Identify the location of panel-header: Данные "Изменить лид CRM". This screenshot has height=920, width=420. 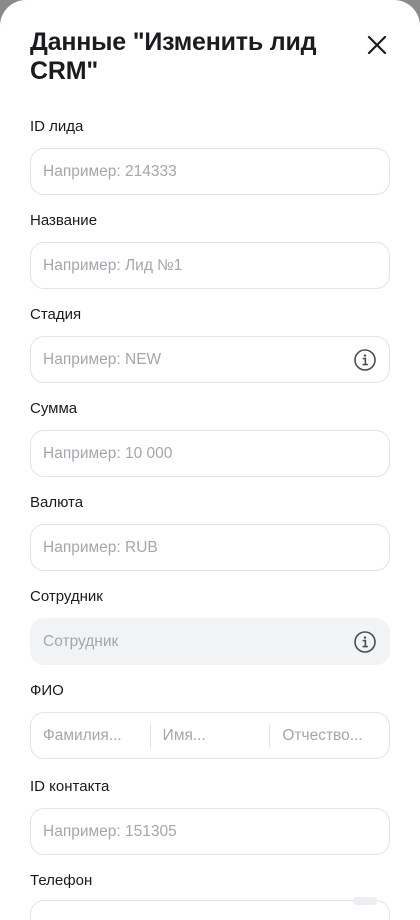
(195, 57).